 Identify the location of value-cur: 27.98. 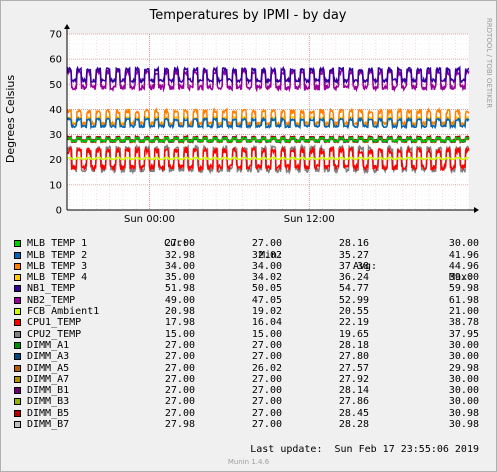
(179, 425).